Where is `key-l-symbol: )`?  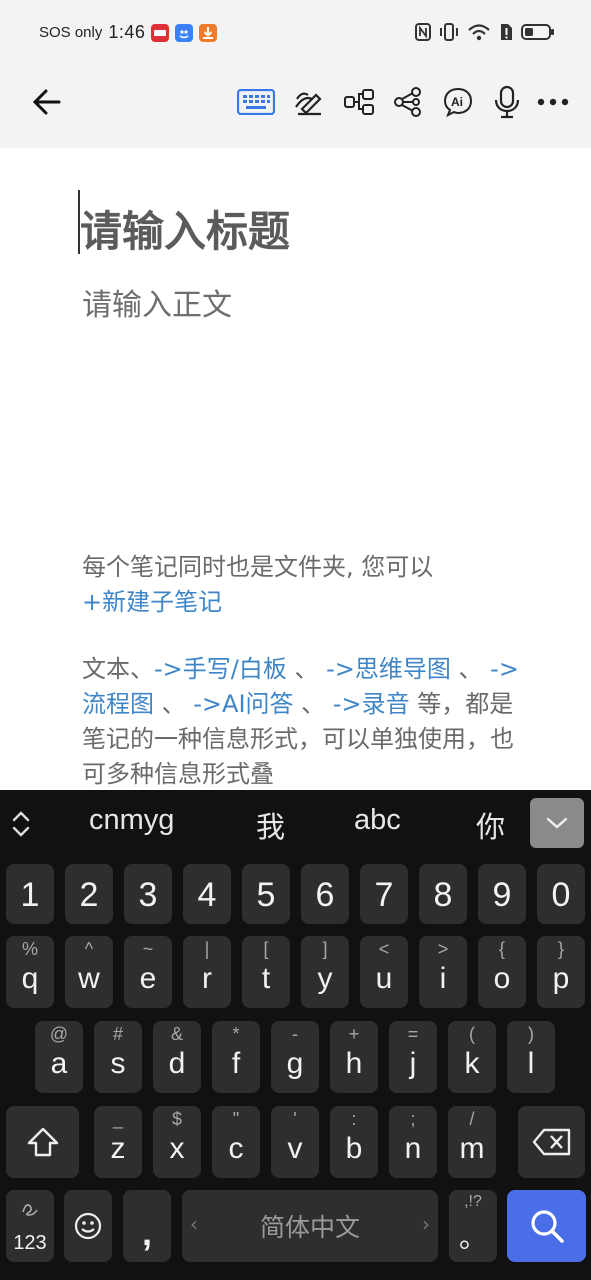 key-l-symbol: ) is located at coordinates (531, 1034).